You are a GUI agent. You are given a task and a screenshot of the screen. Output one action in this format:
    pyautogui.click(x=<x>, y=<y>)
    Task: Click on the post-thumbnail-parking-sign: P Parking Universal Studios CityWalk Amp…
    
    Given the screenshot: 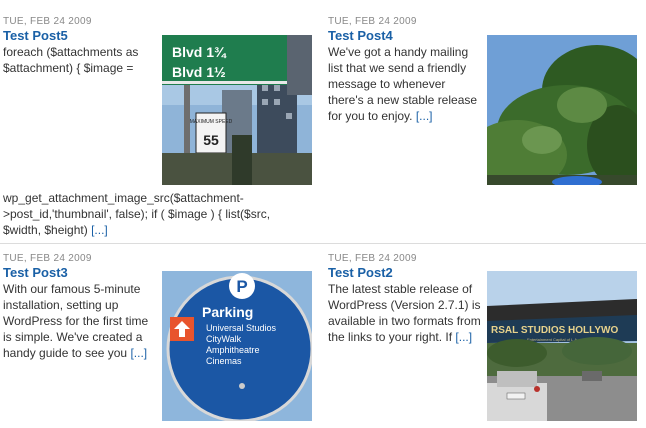 What is the action you would take?
    pyautogui.click(x=237, y=346)
    